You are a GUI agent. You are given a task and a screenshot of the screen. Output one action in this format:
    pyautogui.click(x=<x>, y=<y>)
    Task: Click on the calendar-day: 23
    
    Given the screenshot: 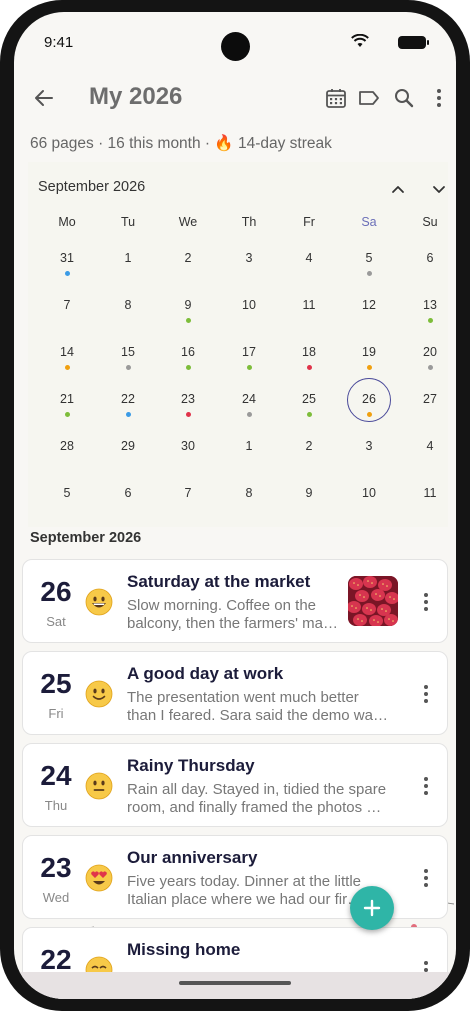 What is the action you would take?
    pyautogui.click(x=188, y=400)
    